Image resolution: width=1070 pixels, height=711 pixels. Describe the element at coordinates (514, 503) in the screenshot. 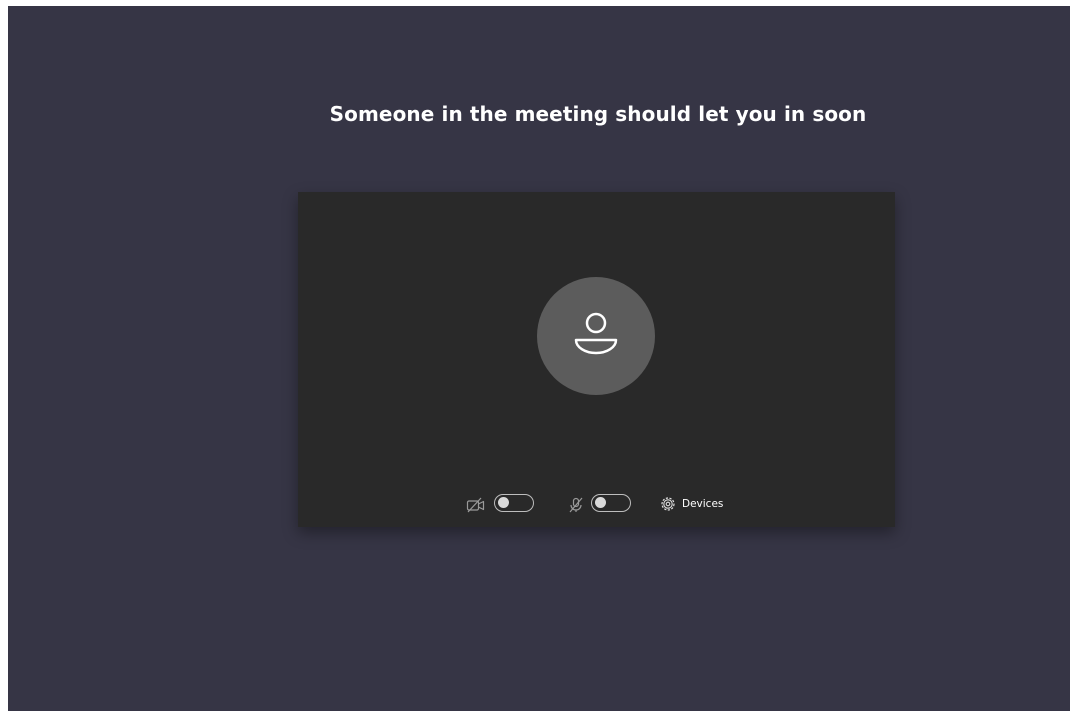

I see `camera-toggle` at that location.